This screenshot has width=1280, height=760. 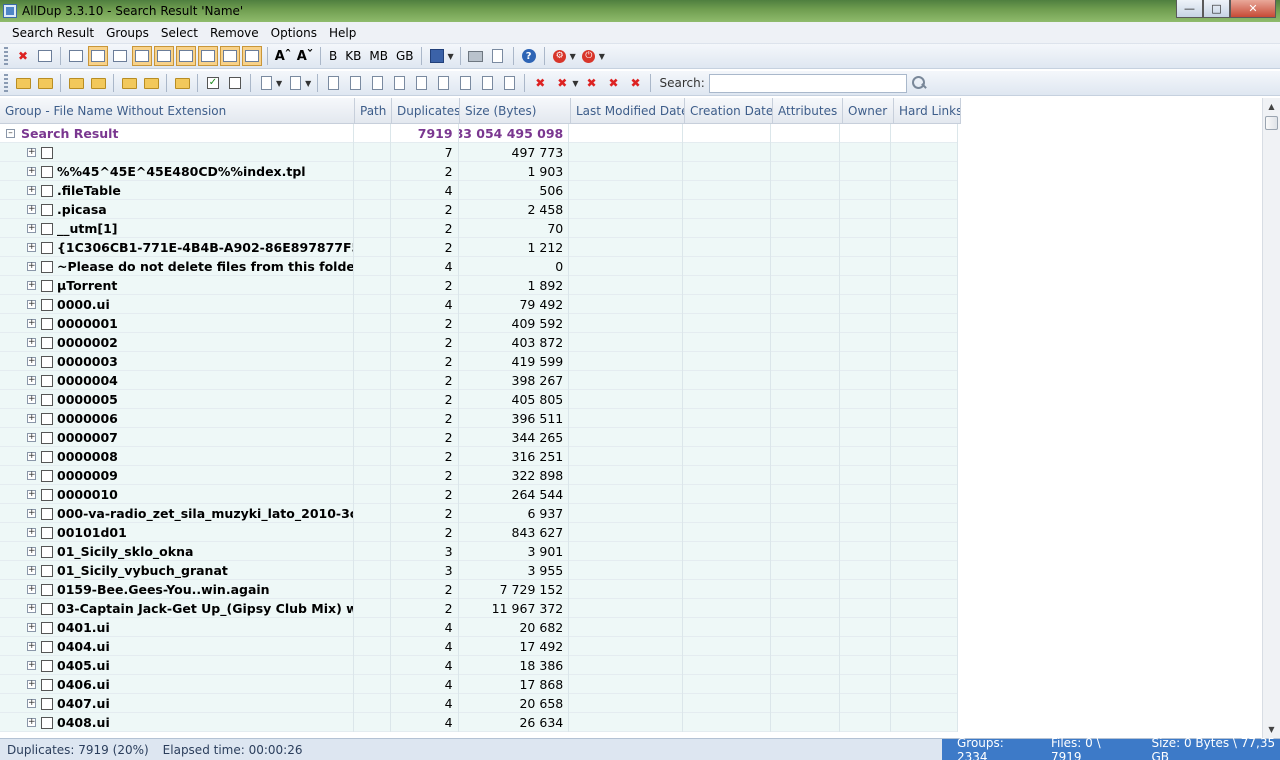 What do you see at coordinates (479, 665) in the screenshot?
I see `table-row: +0405.ui 4 18 386` at bounding box center [479, 665].